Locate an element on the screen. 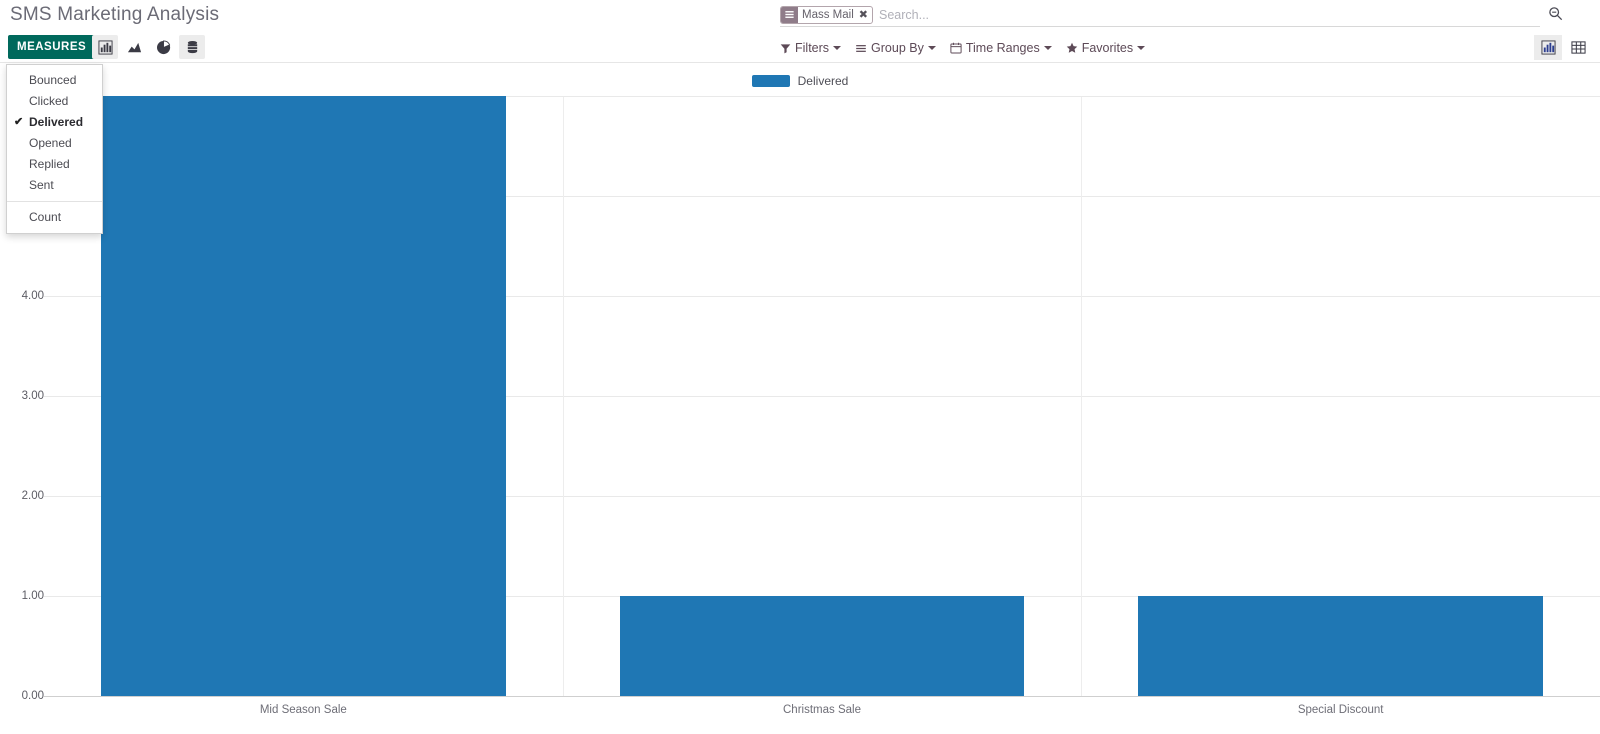 Image resolution: width=1600 pixels, height=734 pixels. stacked-chart-icon is located at coordinates (192, 47).